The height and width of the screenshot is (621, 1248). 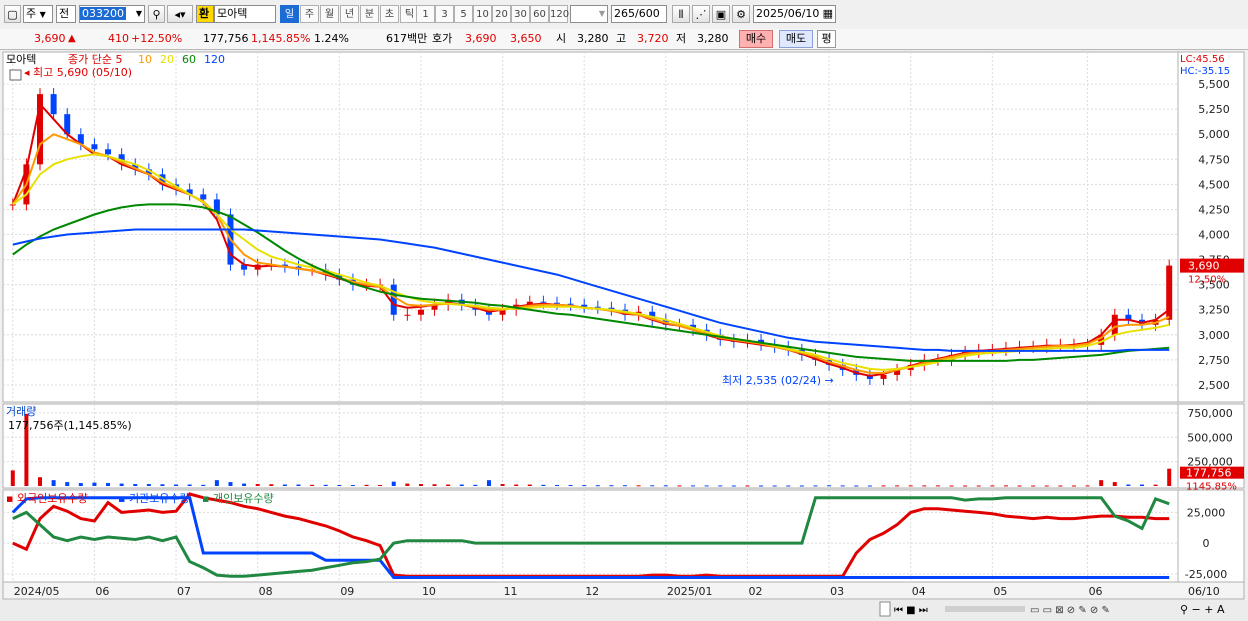 What do you see at coordinates (349, 14) in the screenshot?
I see `period-3: 년` at bounding box center [349, 14].